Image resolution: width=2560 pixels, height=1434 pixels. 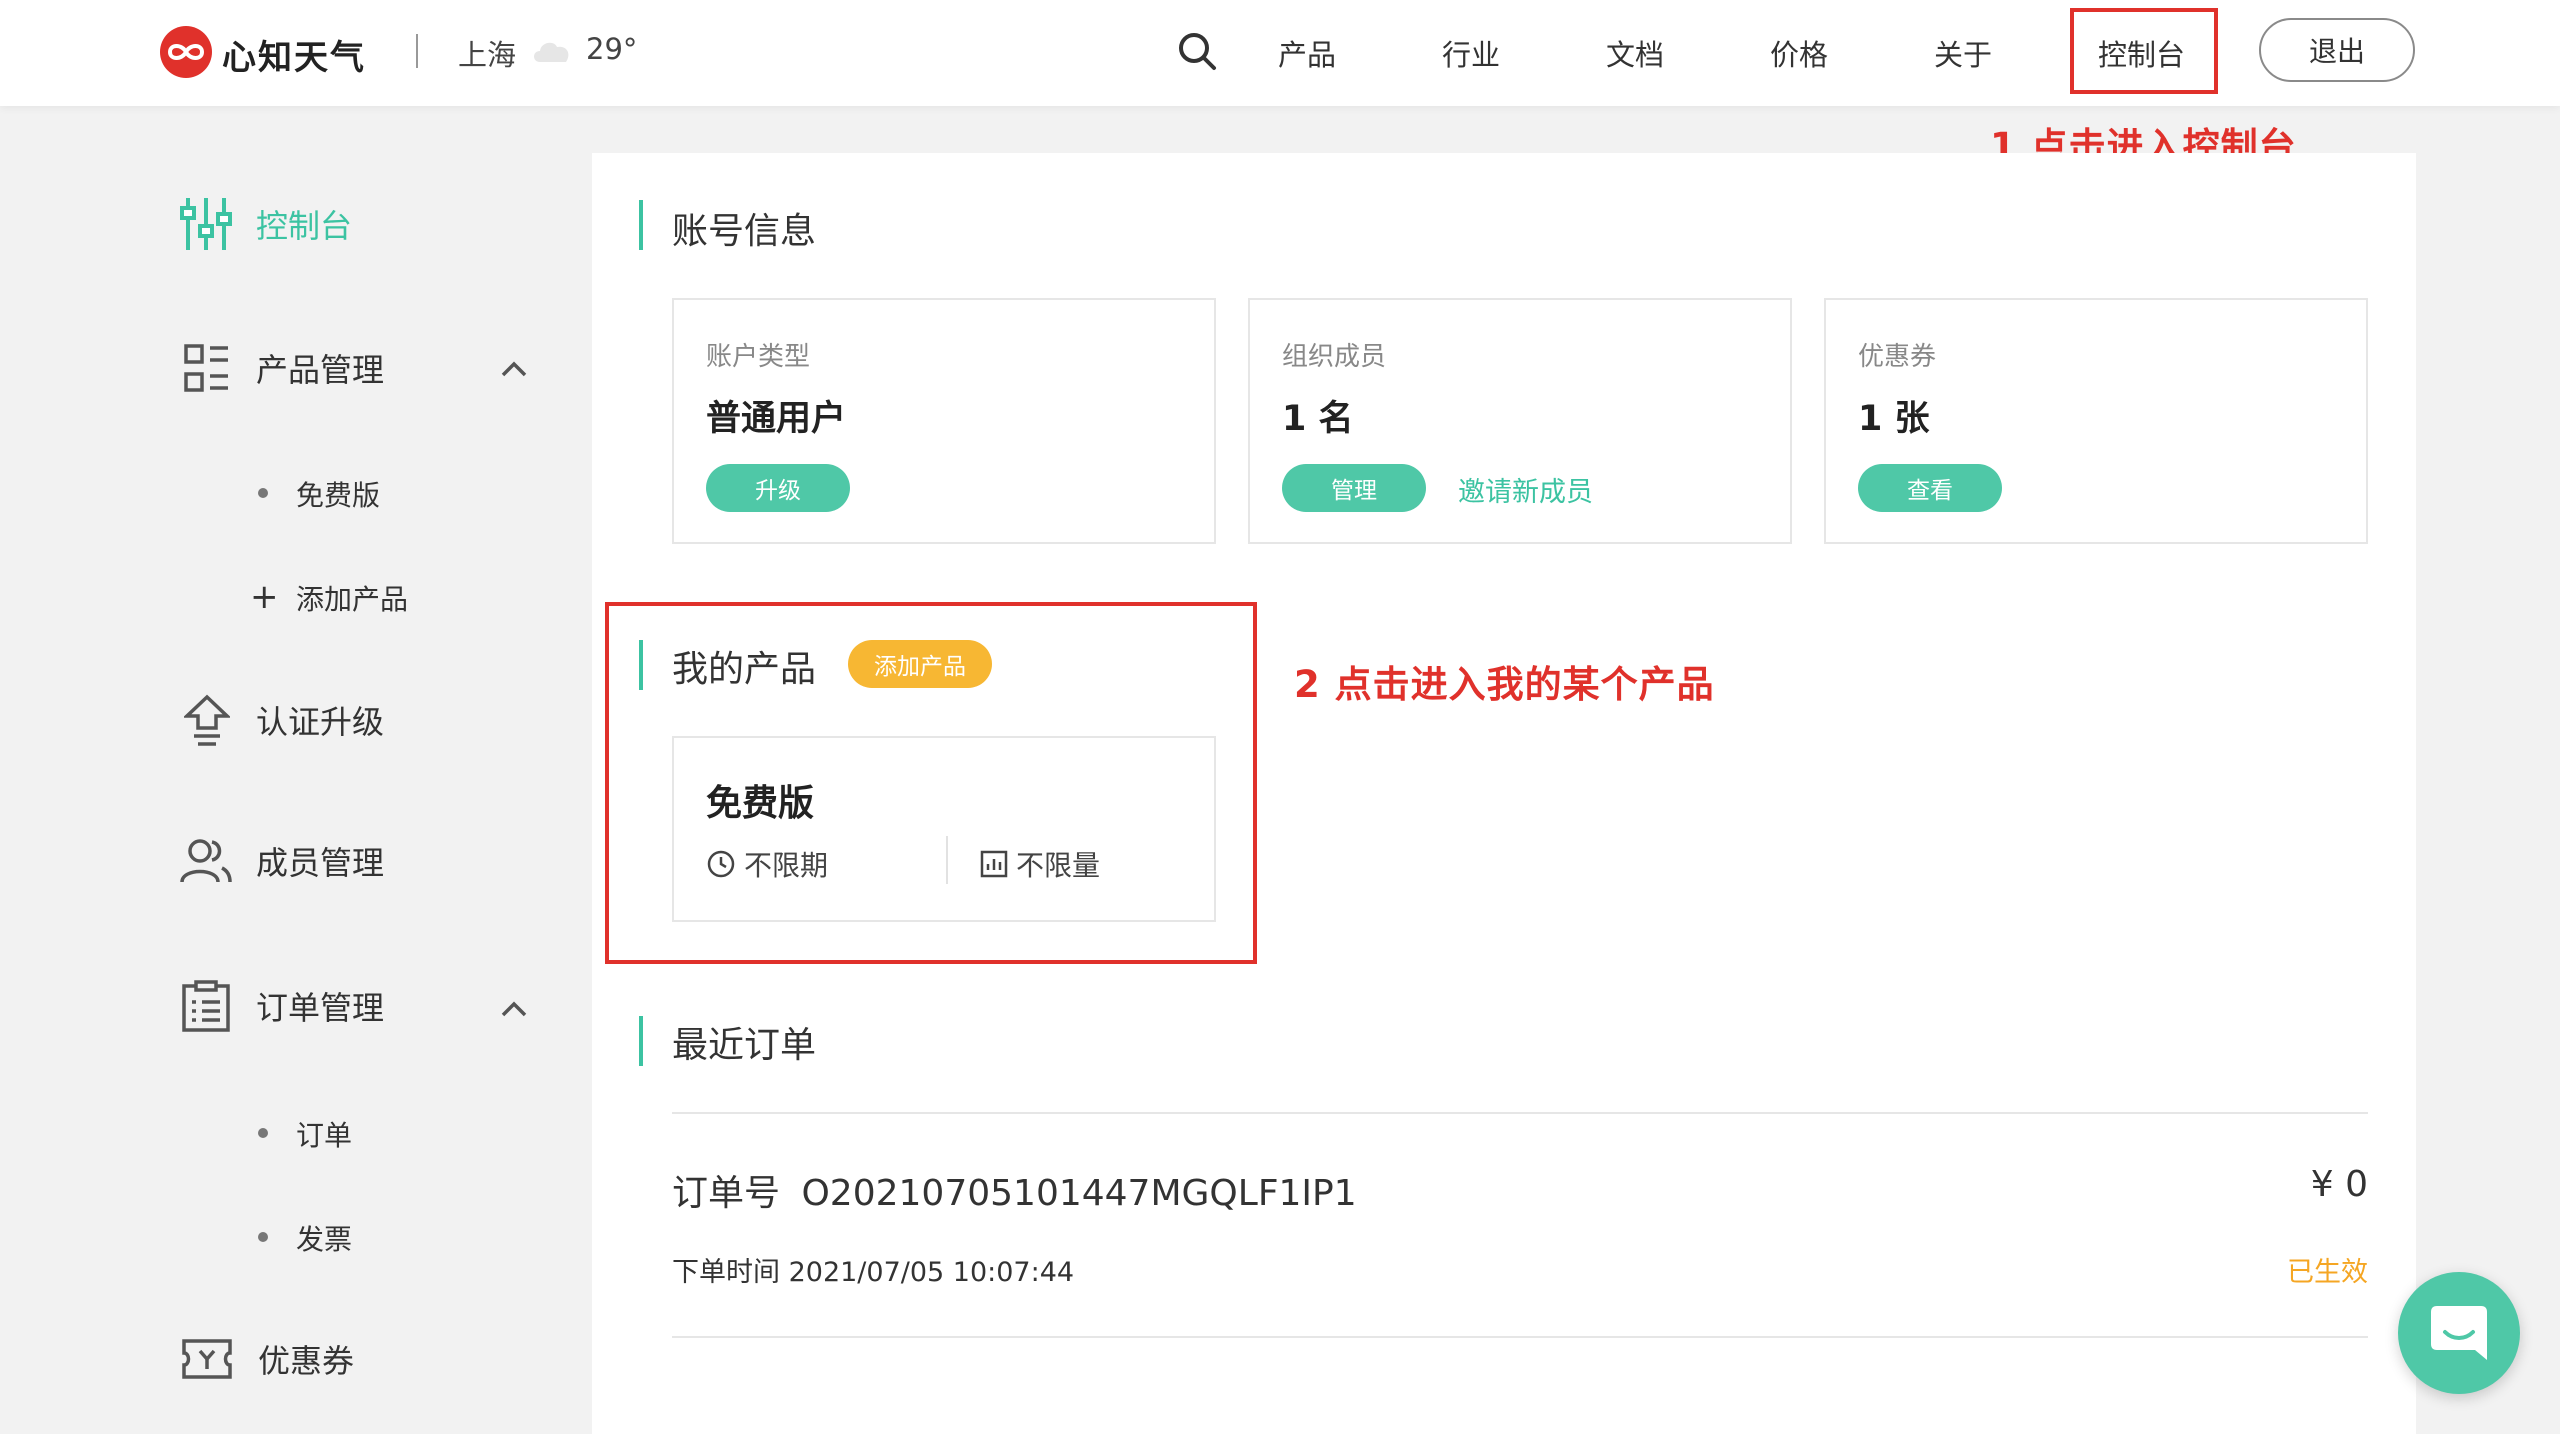 What do you see at coordinates (2141, 53) in the screenshot?
I see `nav-console: 控制台` at bounding box center [2141, 53].